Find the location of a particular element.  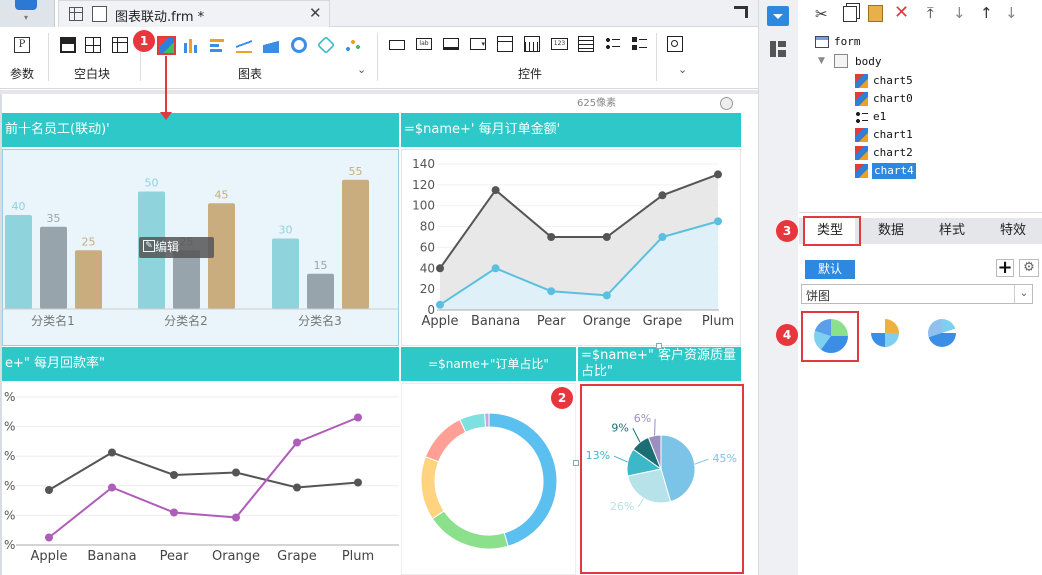

tree-item-e1: e1 is located at coordinates (879, 117).